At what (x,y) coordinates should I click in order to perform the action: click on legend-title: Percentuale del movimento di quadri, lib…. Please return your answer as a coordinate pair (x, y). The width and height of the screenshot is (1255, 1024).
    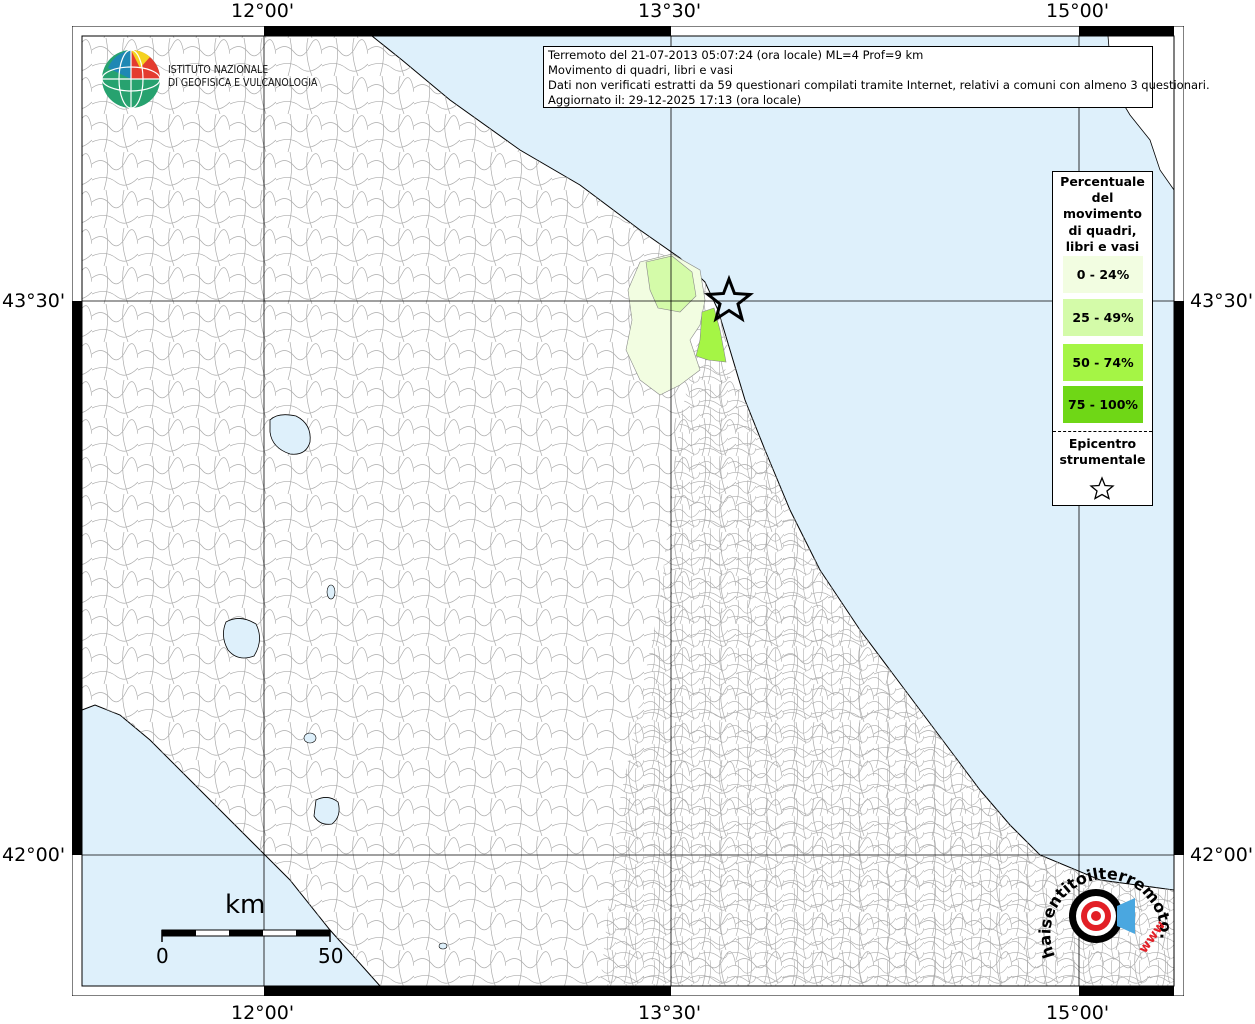
    Looking at the image, I should click on (1102, 214).